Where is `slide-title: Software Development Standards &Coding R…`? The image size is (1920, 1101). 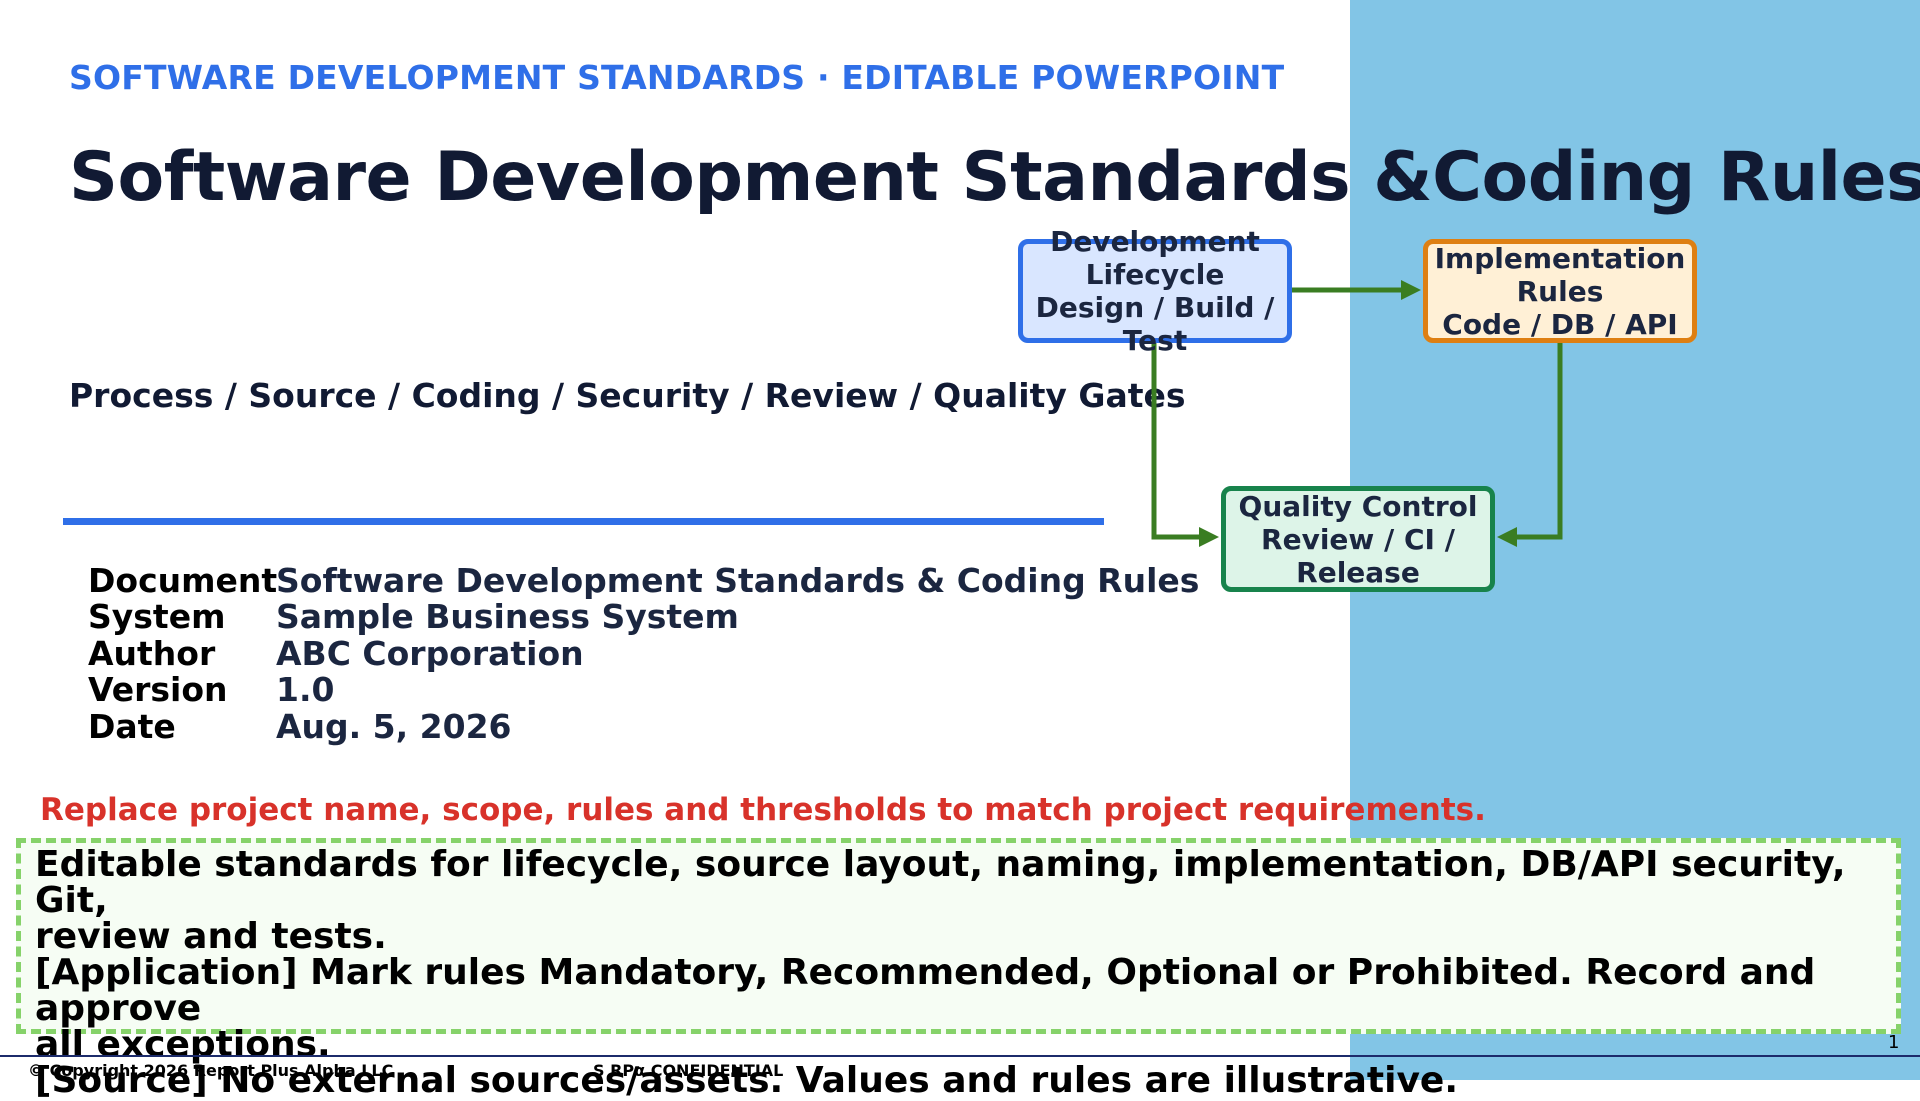 slide-title: Software Development Standards &Coding R… is located at coordinates (994, 177).